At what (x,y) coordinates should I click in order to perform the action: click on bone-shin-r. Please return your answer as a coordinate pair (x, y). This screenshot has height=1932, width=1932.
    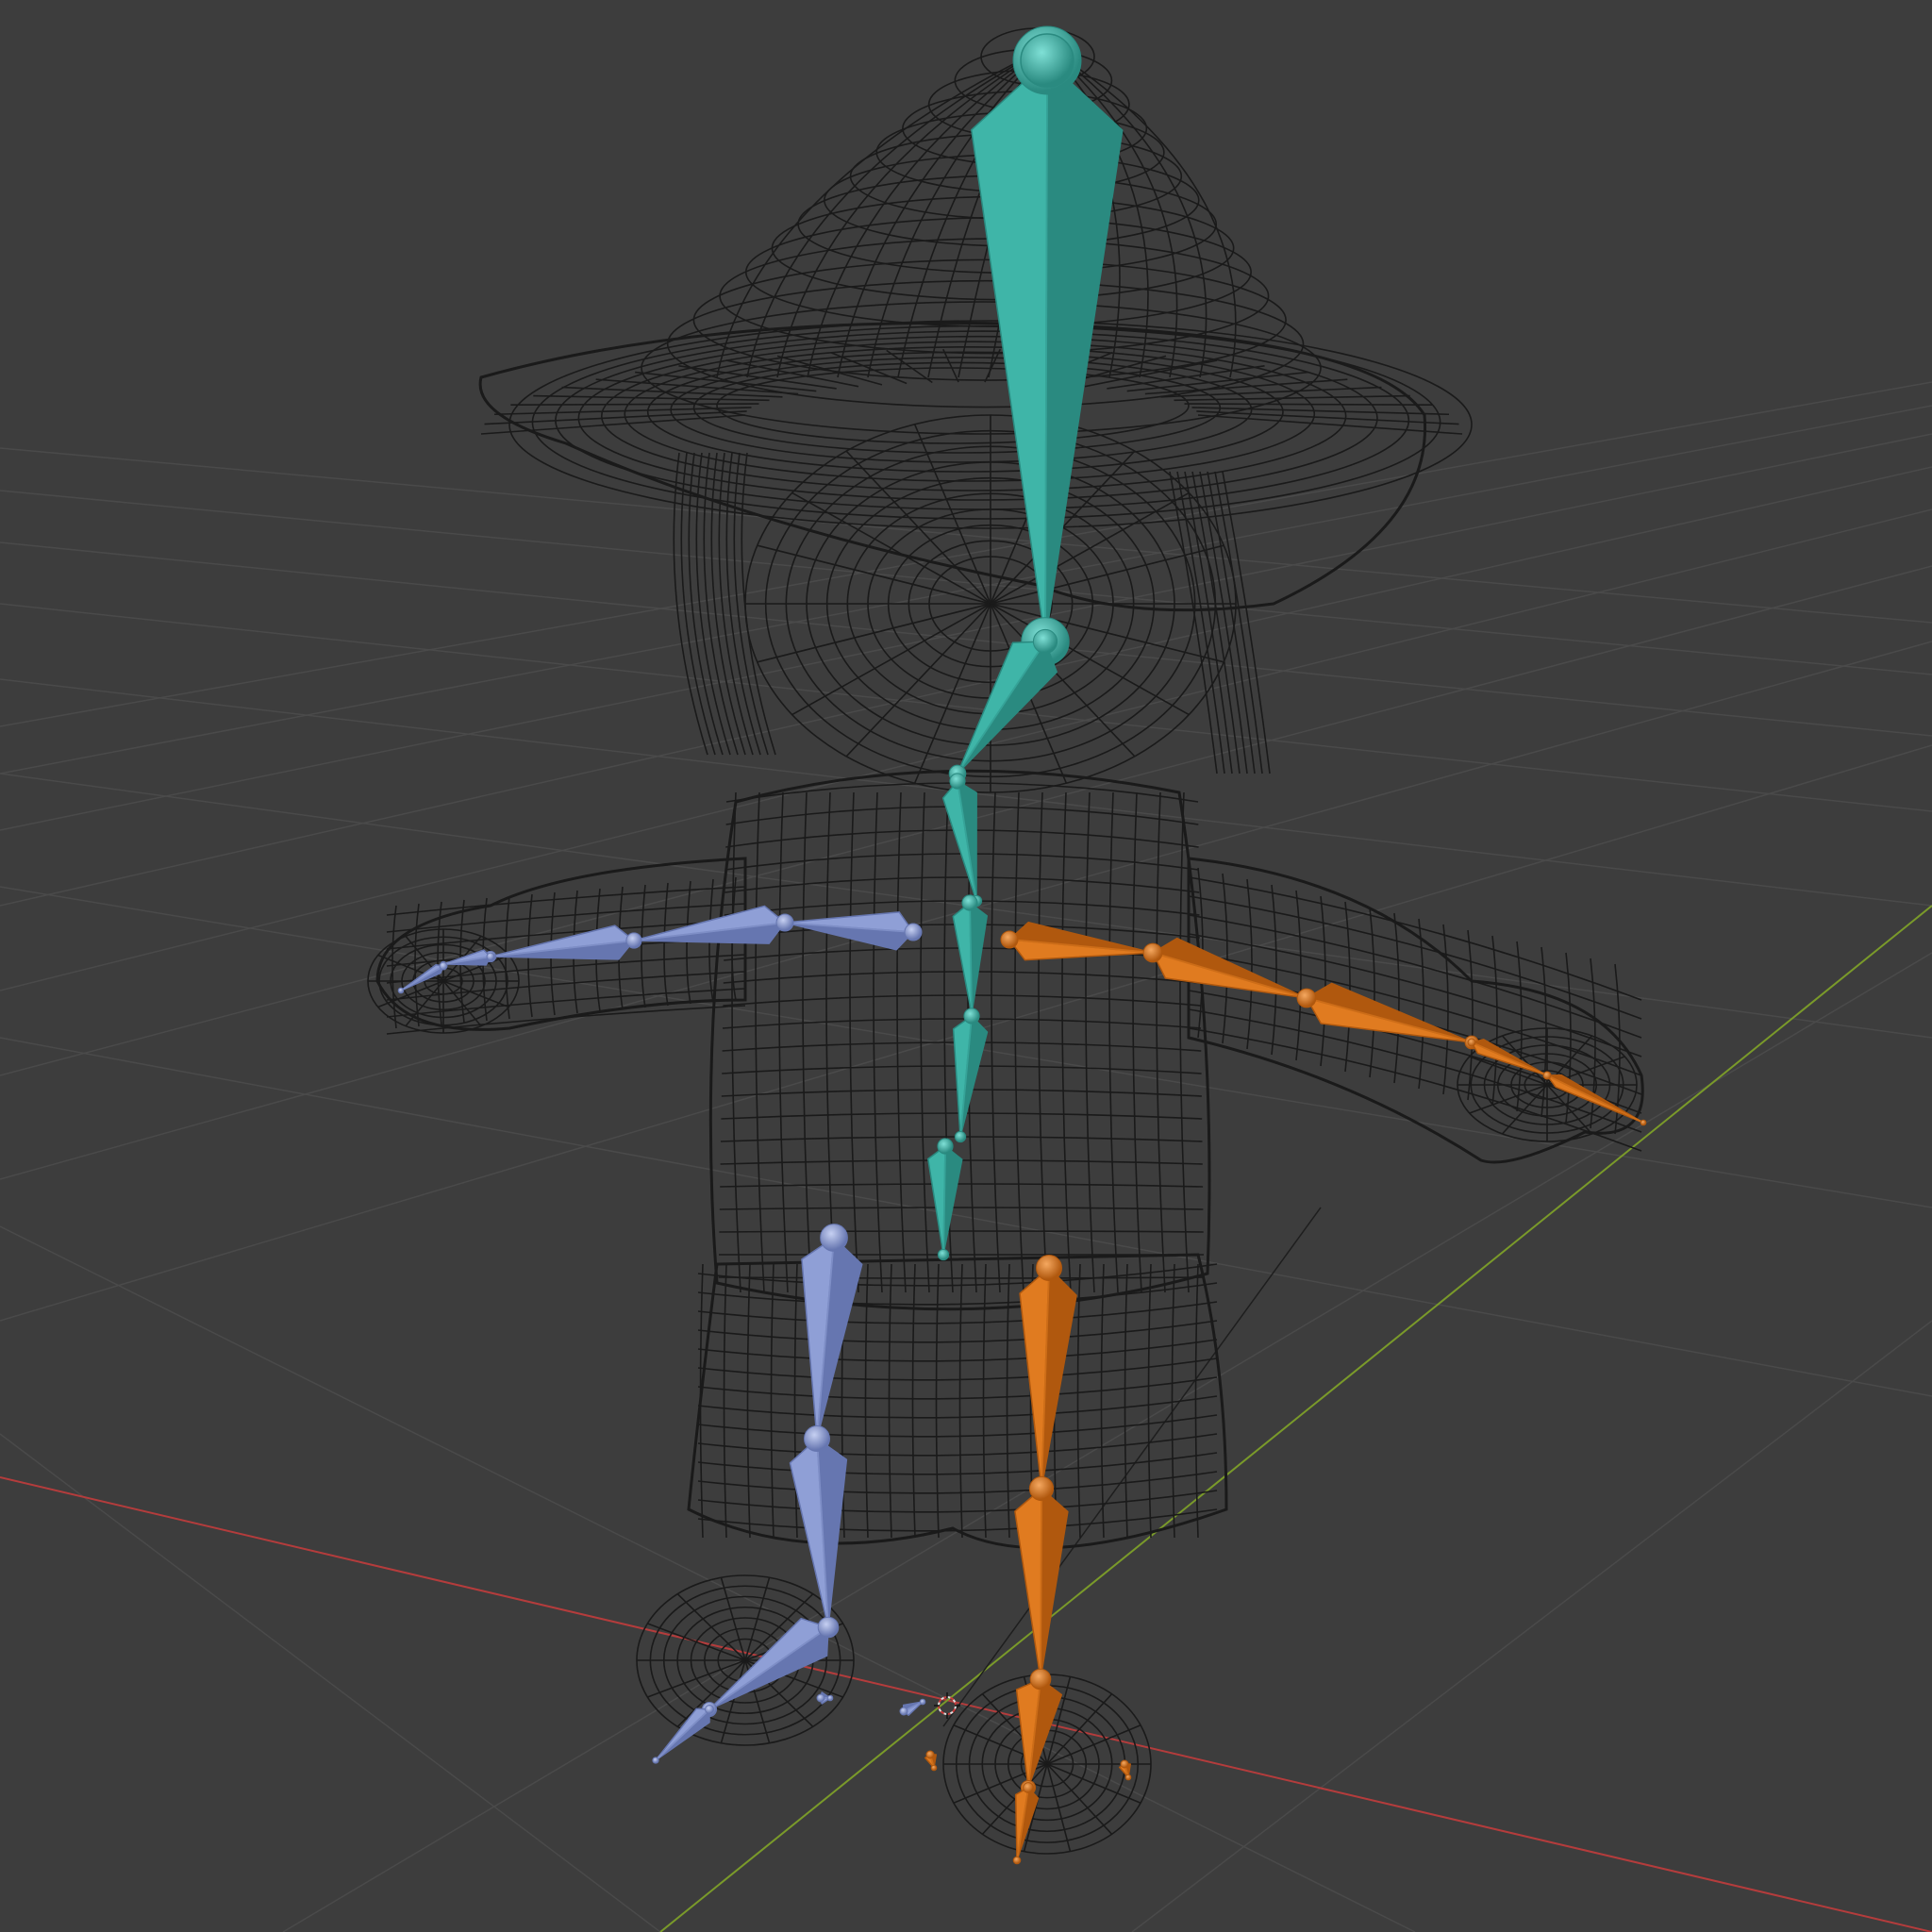
    Looking at the image, I should click on (1042, 1582).